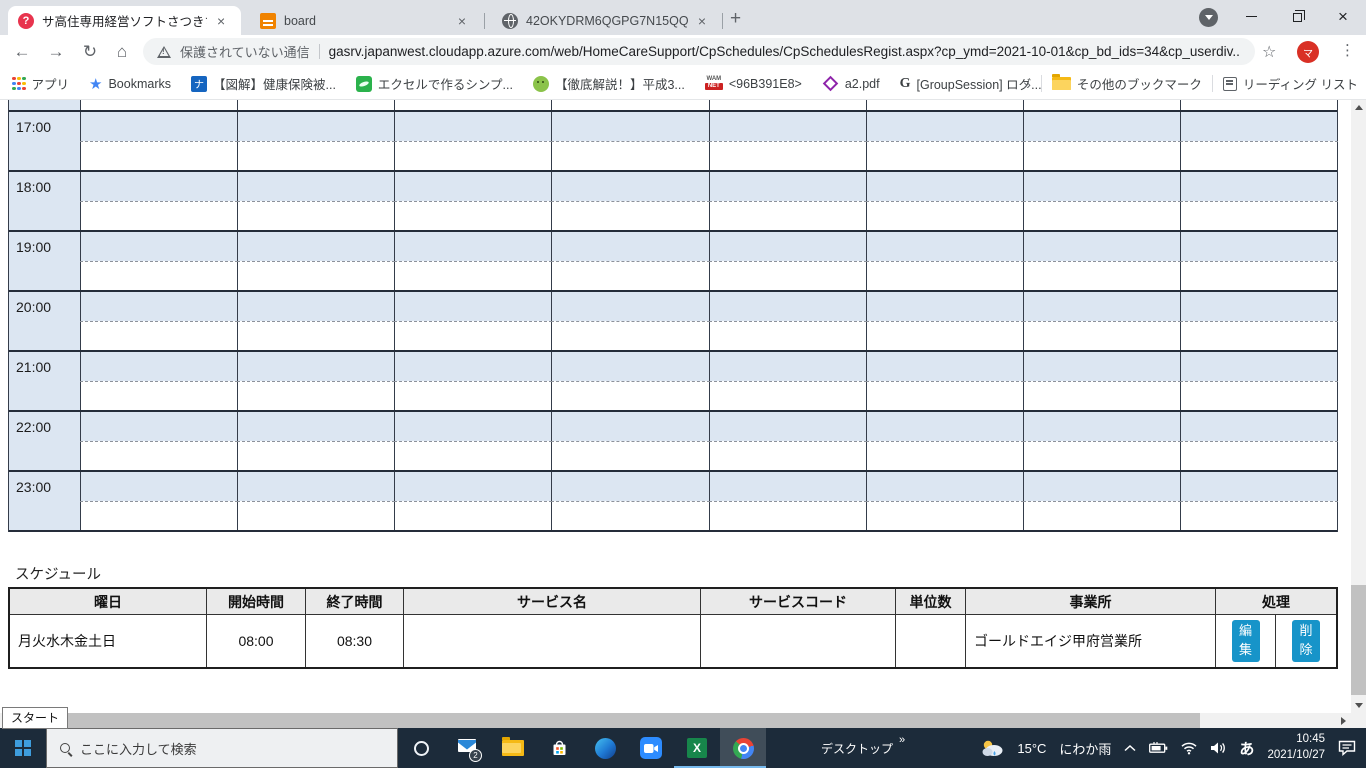 The width and height of the screenshot is (1366, 768). I want to click on video-app-button, so click(651, 748).